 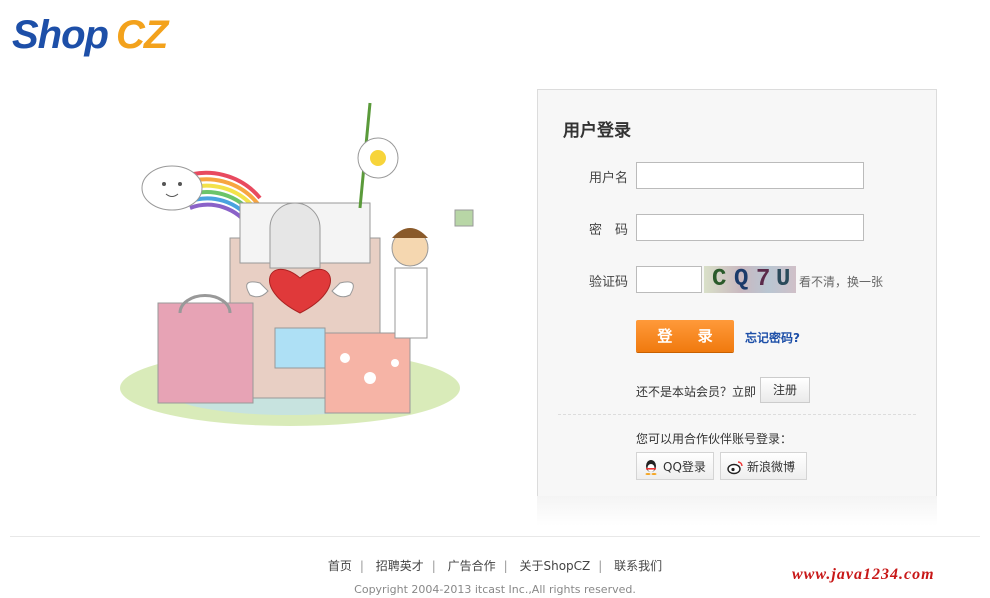 What do you see at coordinates (60, 35) in the screenshot?
I see `logo-shop-text: Shop` at bounding box center [60, 35].